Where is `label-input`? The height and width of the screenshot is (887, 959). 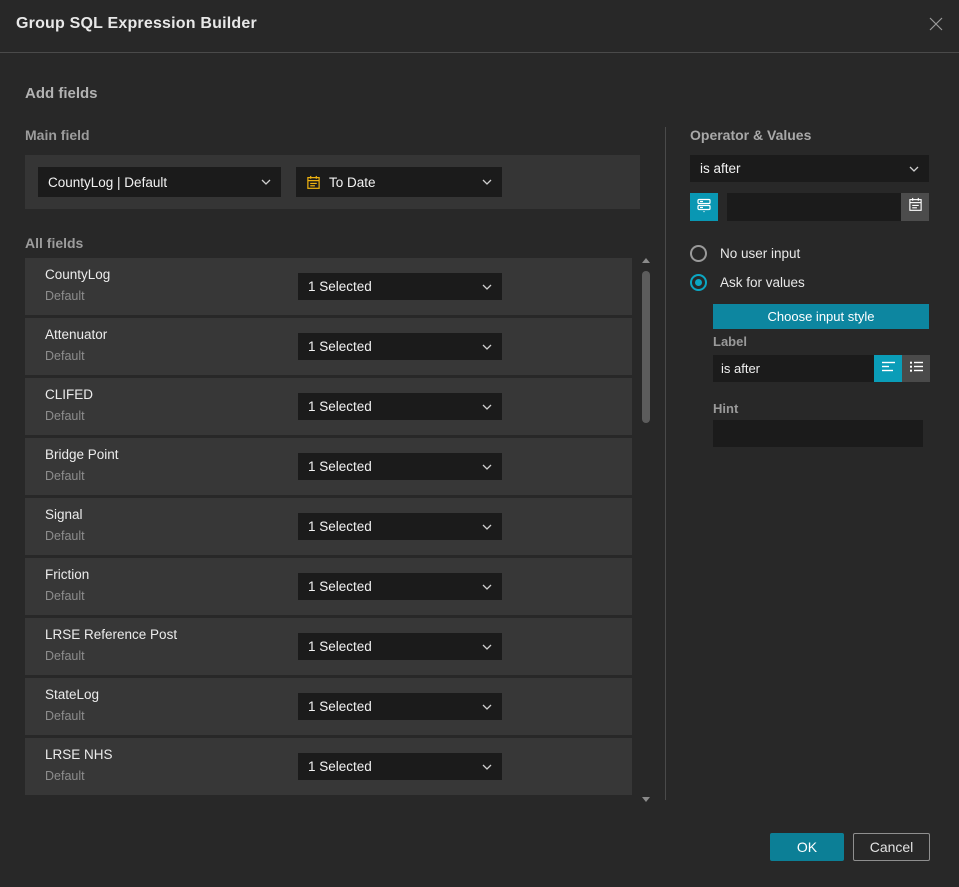 label-input is located at coordinates (793, 368).